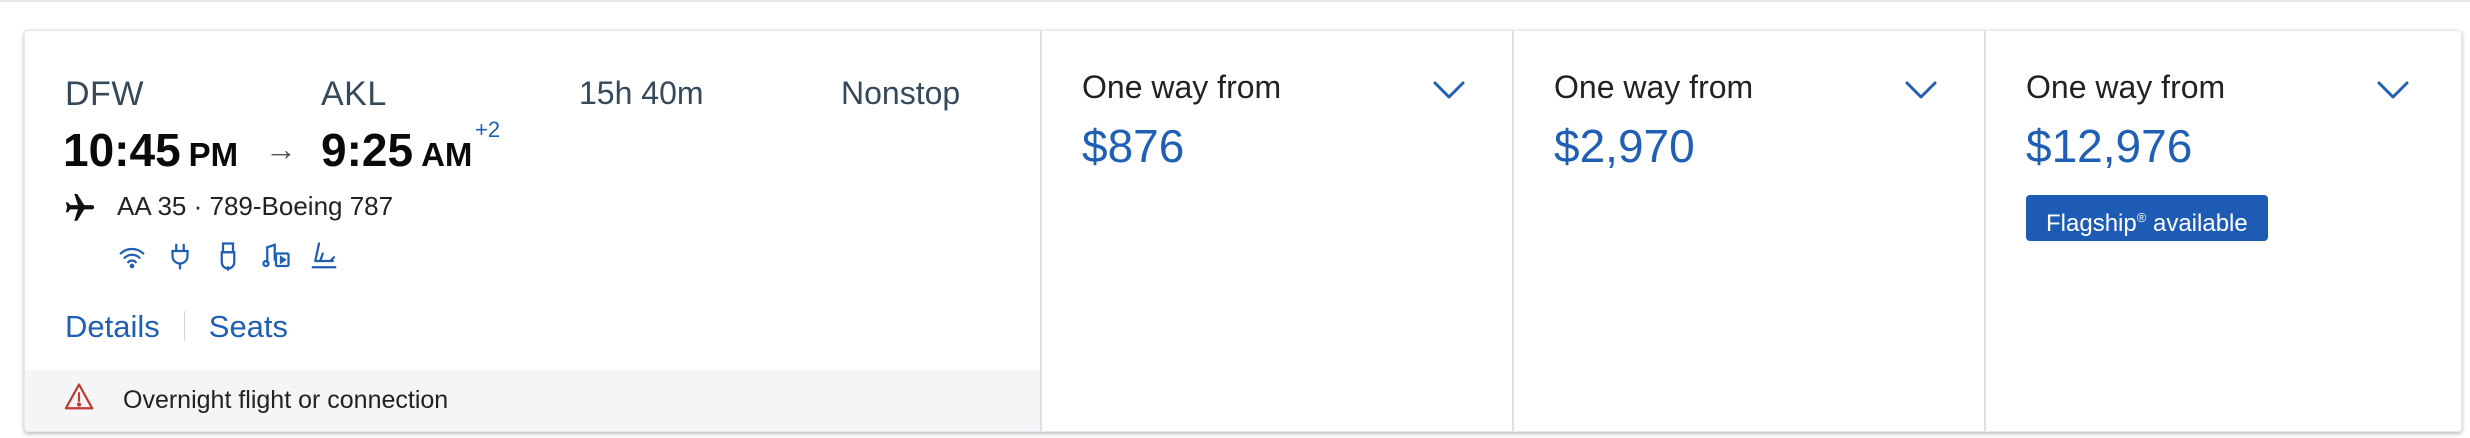 Image resolution: width=2470 pixels, height=438 pixels. What do you see at coordinates (354, 94) in the screenshot?
I see `destination-code: AKL` at bounding box center [354, 94].